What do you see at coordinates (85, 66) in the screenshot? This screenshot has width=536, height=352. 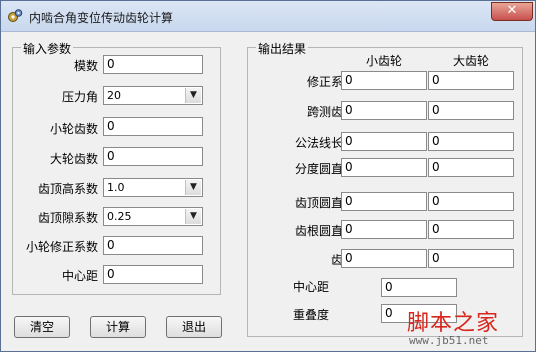 I see `module-label: 模数` at bounding box center [85, 66].